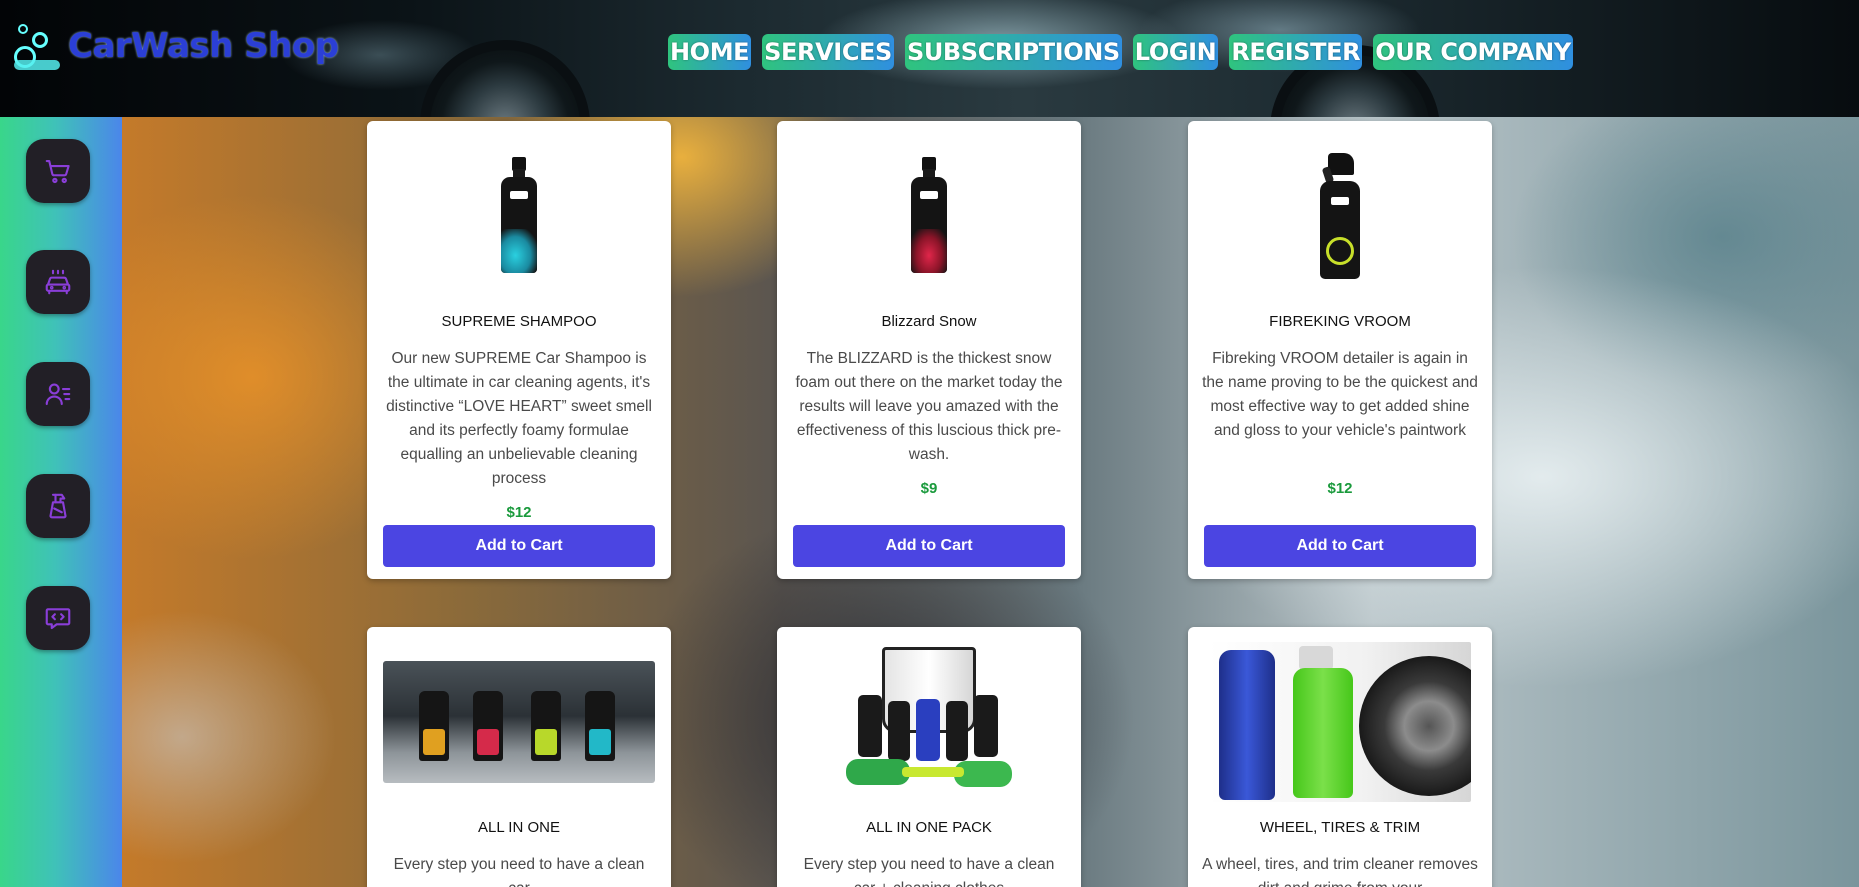 Image resolution: width=1859 pixels, height=887 pixels. I want to click on snow-foam-bottle-image, so click(929, 216).